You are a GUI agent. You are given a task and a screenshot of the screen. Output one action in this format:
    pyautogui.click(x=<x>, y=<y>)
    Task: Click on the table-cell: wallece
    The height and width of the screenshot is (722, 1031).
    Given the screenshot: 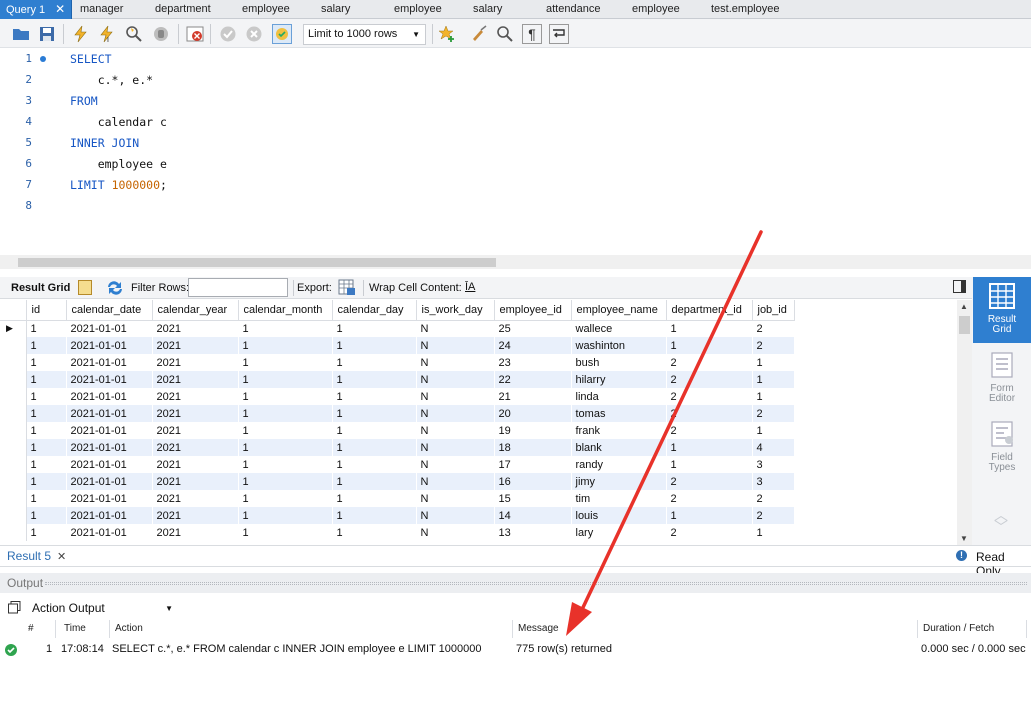 What is the action you would take?
    pyautogui.click(x=619, y=328)
    